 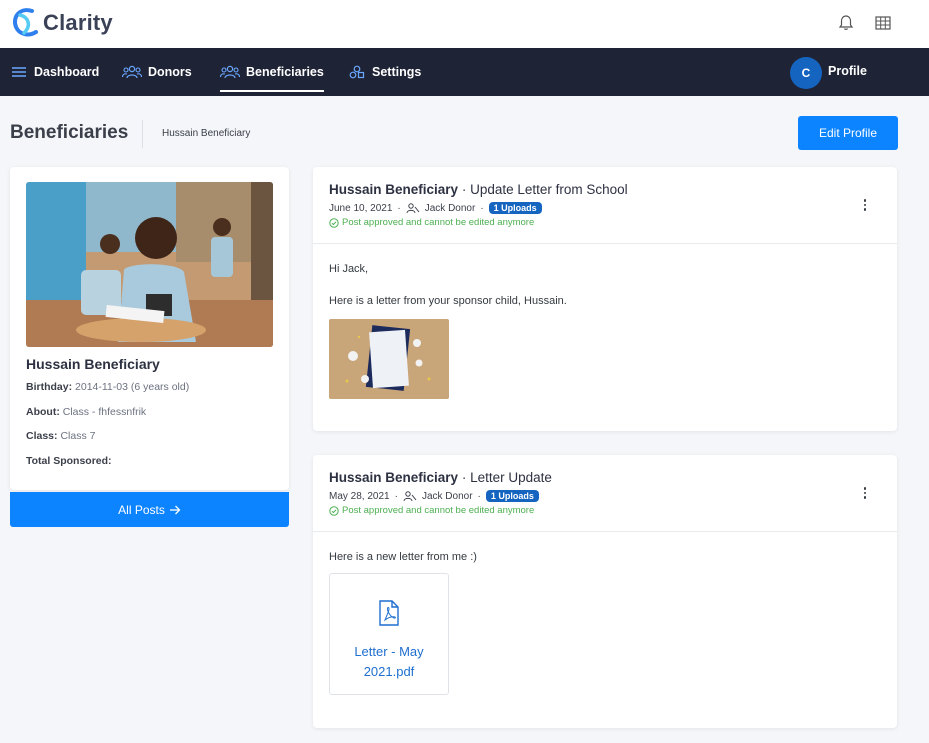 What do you see at coordinates (883, 23) in the screenshot?
I see `grid-icon` at bounding box center [883, 23].